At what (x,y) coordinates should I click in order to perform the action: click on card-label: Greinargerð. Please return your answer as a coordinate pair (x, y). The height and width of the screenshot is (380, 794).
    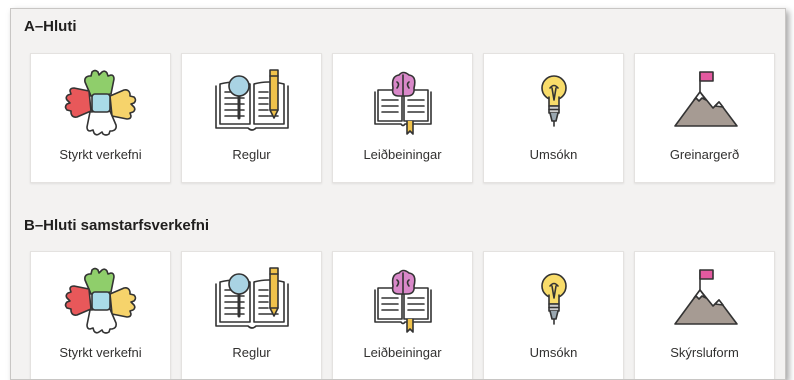
    Looking at the image, I should click on (704, 154).